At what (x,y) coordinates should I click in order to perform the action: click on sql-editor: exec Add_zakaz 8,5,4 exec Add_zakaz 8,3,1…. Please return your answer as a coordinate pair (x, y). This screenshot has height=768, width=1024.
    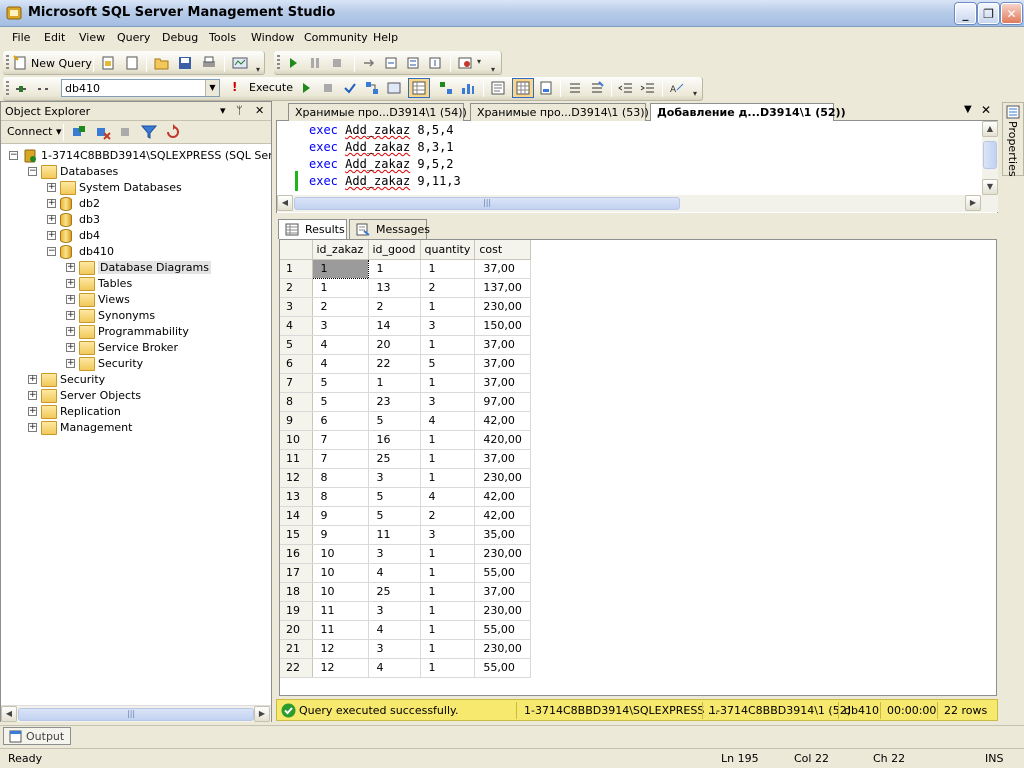
    Looking at the image, I should click on (637, 167).